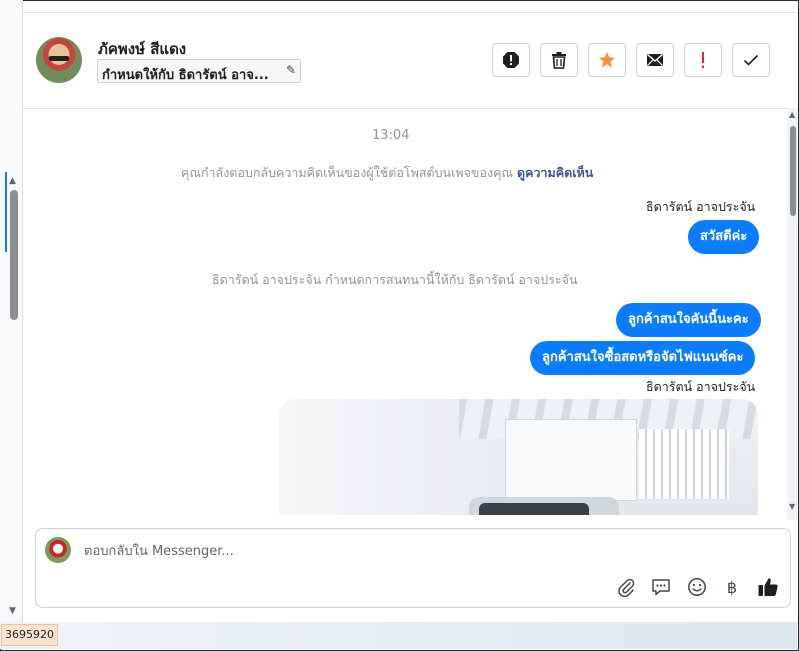 The width and height of the screenshot is (799, 651). I want to click on trash-icon, so click(559, 60).